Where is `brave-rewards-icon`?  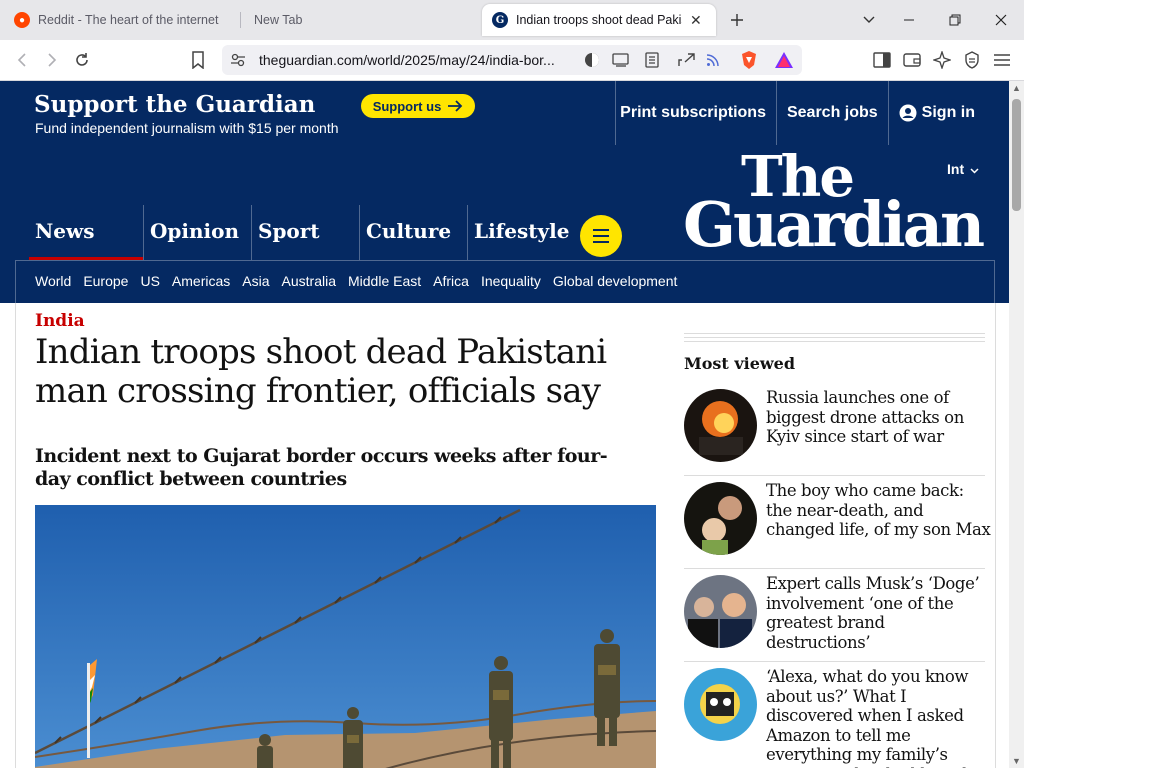 brave-rewards-icon is located at coordinates (784, 60).